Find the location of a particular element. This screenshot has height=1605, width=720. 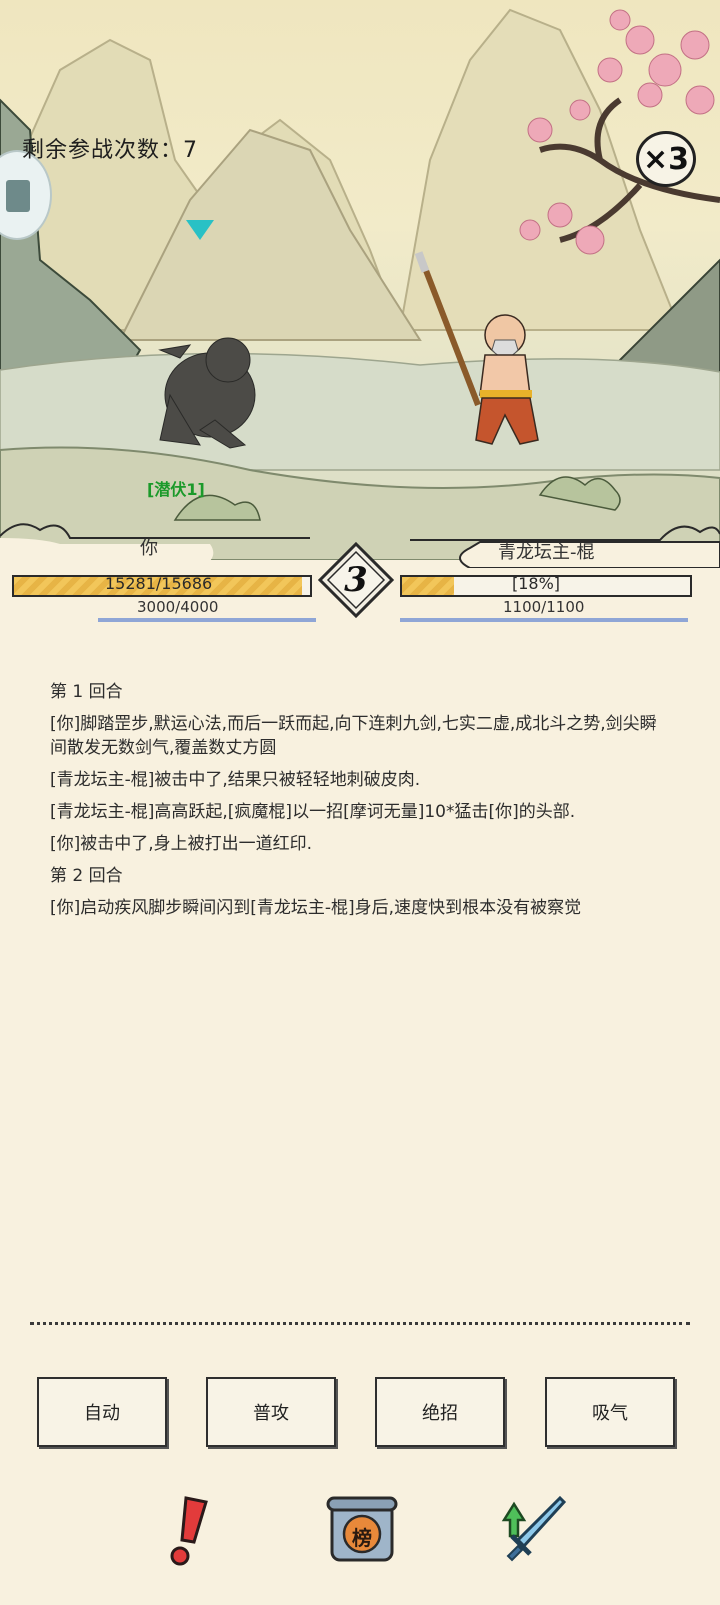

round-number: 3 is located at coordinates (356, 580).